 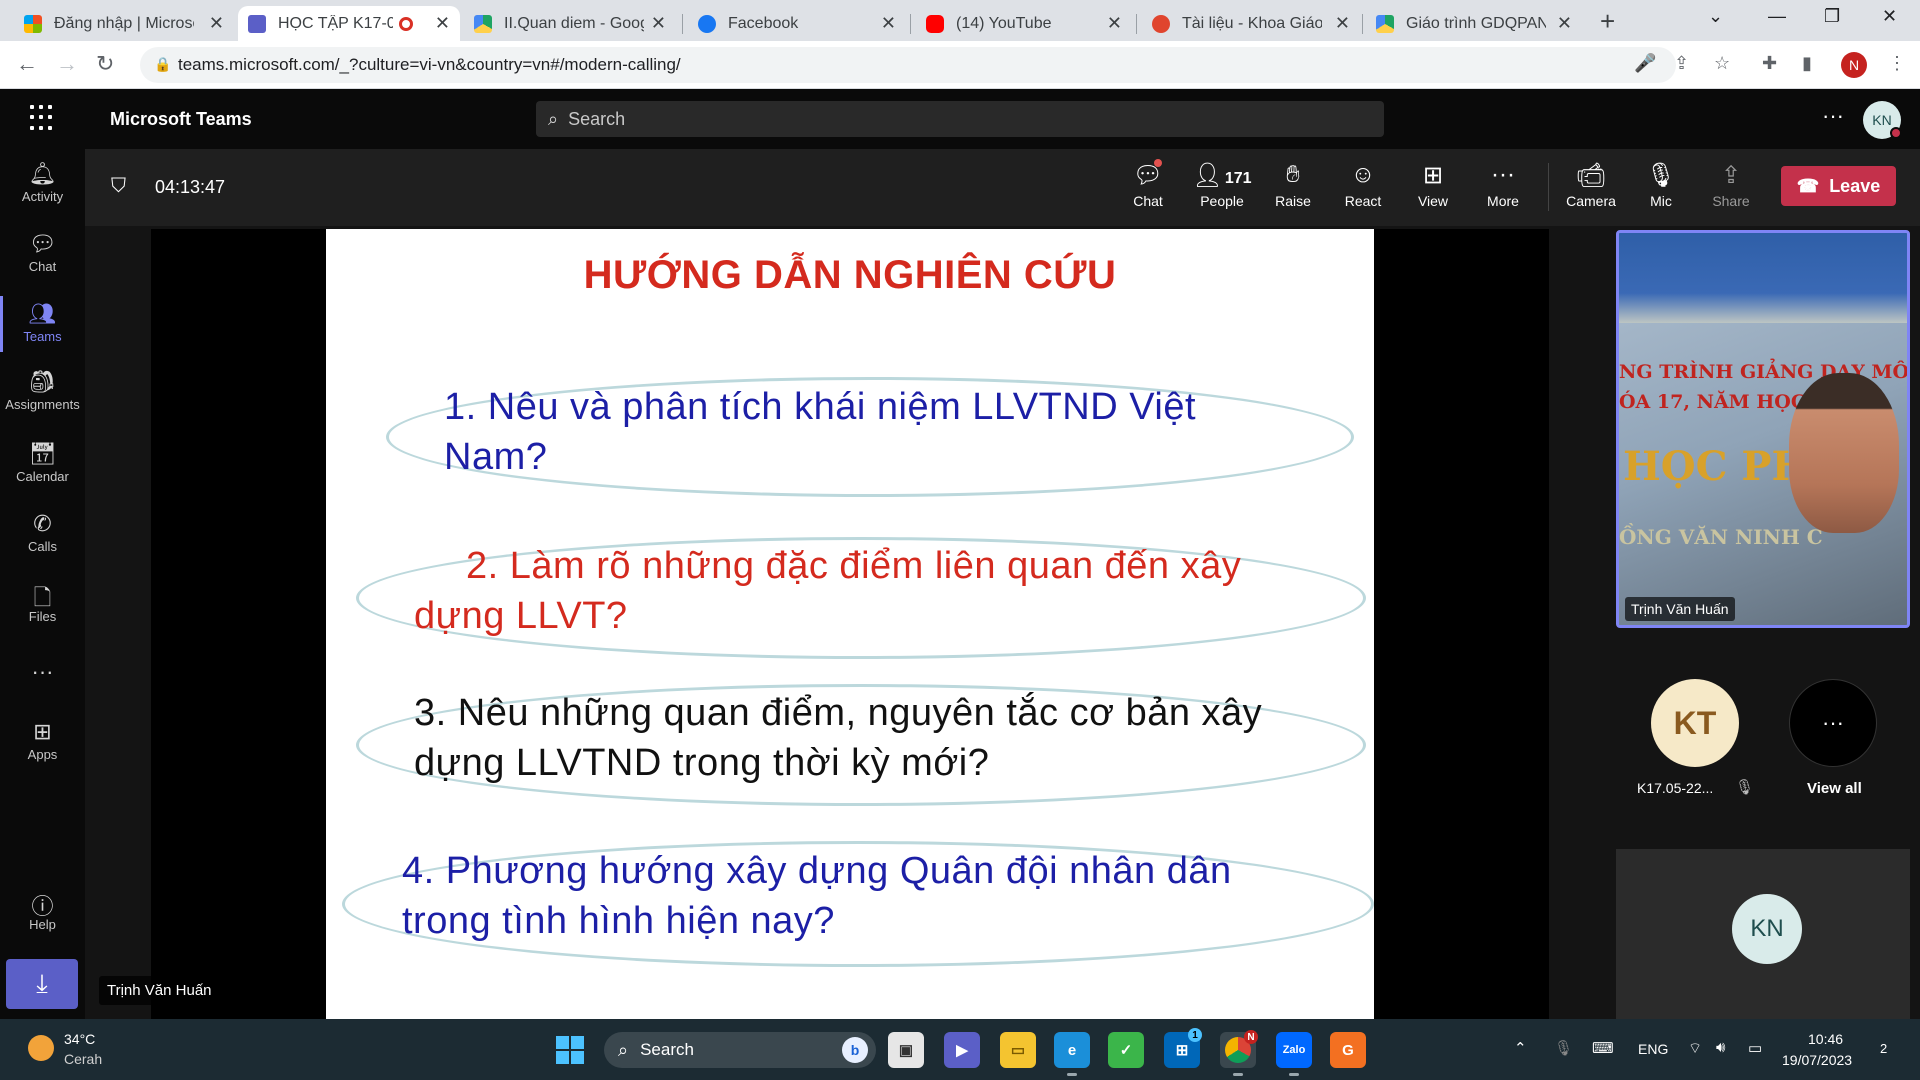 What do you see at coordinates (1833, 723) in the screenshot?
I see `view-all-button: ···` at bounding box center [1833, 723].